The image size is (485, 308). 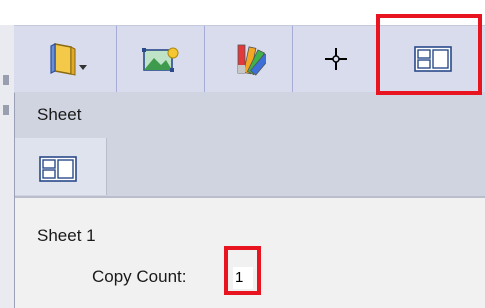 I want to click on sheet-name-label: Sheet 1, so click(x=66, y=235).